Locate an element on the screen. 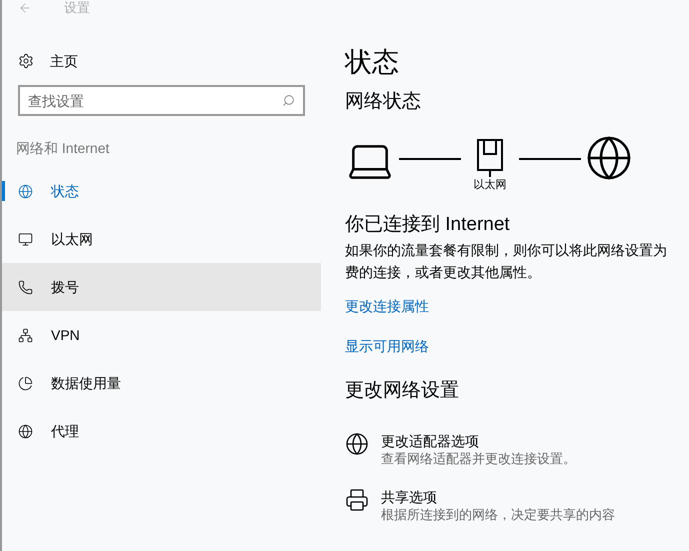  window-title: 设置 is located at coordinates (77, 8).